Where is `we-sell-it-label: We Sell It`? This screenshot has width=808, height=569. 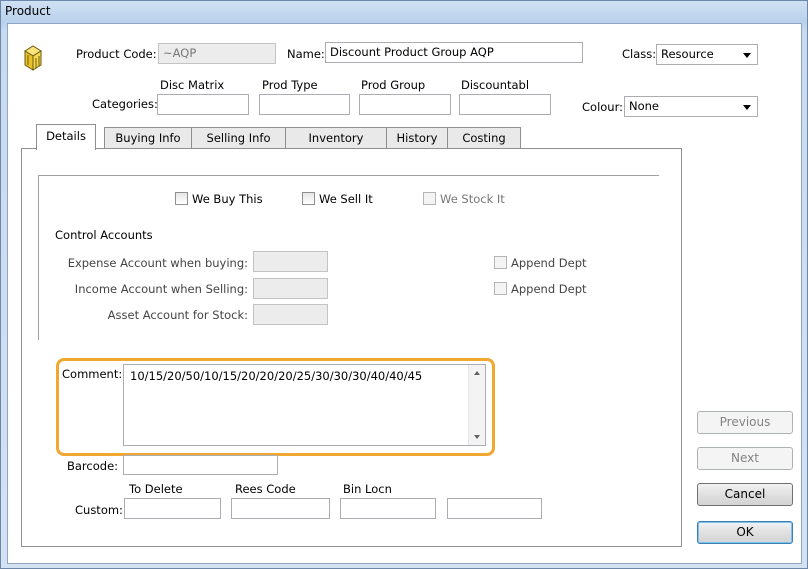
we-sell-it-label: We Sell It is located at coordinates (346, 199).